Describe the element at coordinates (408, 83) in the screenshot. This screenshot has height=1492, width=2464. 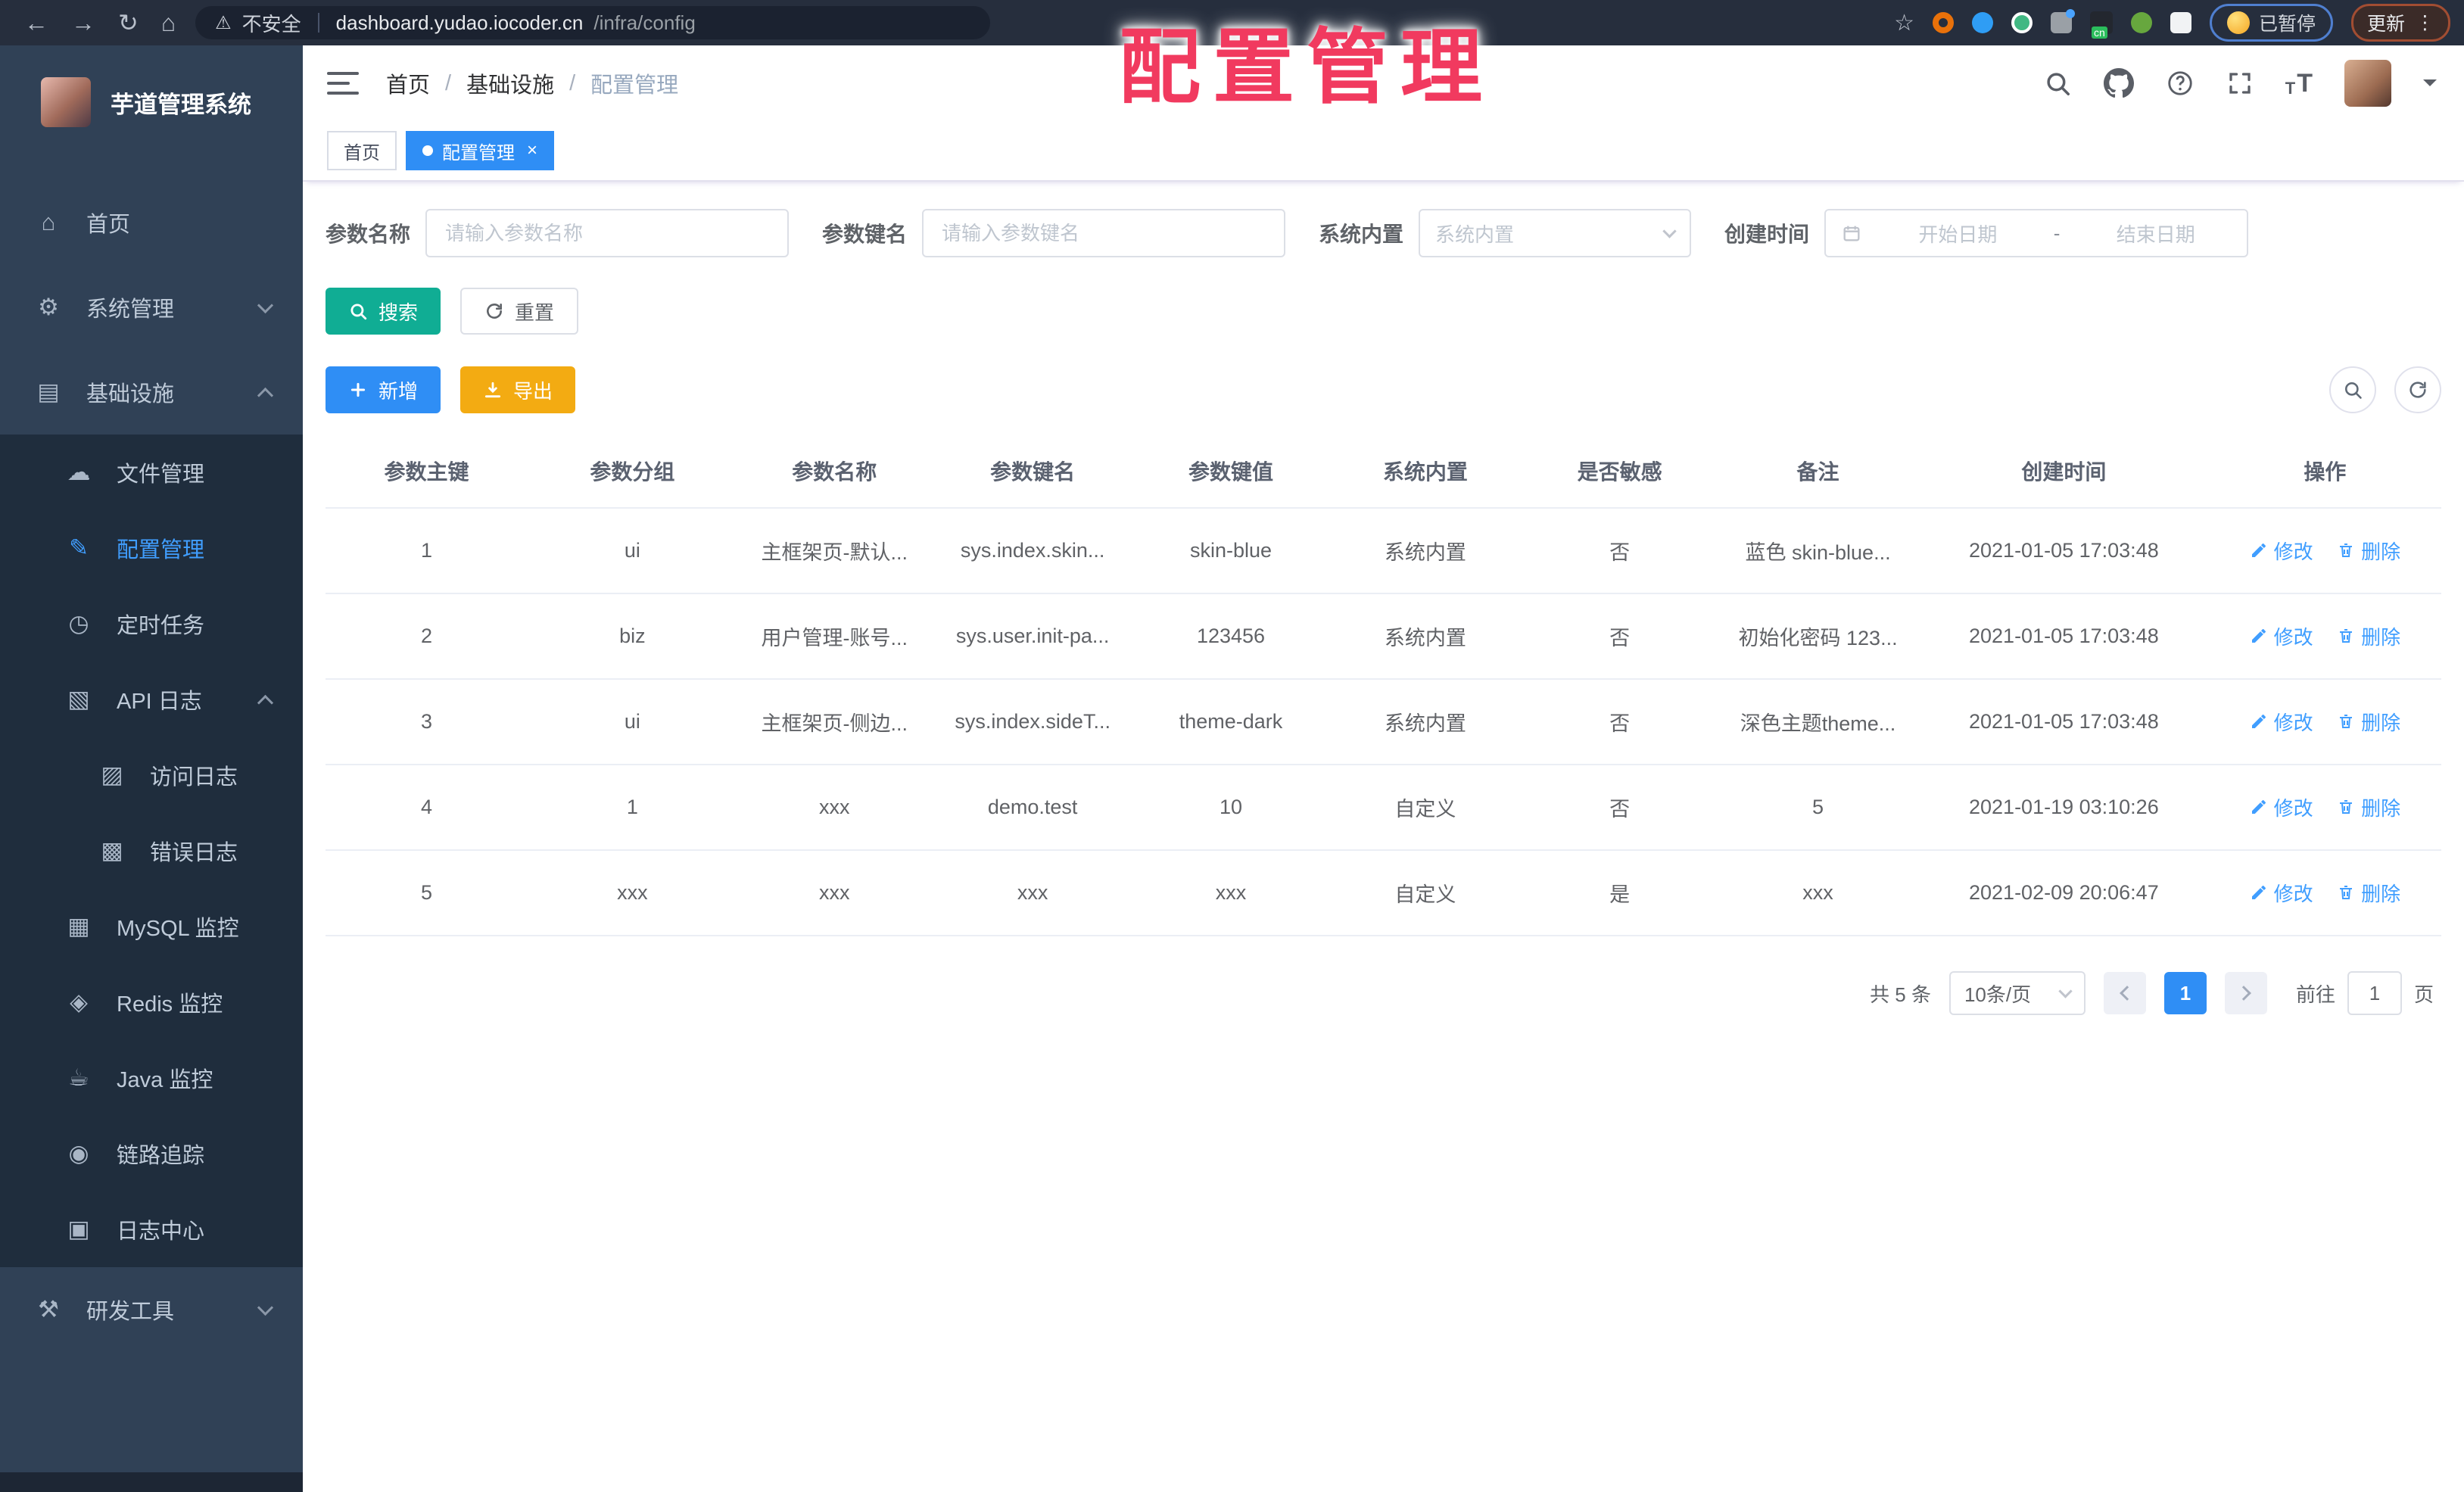
I see `breadcrumb-home: 首页` at that location.